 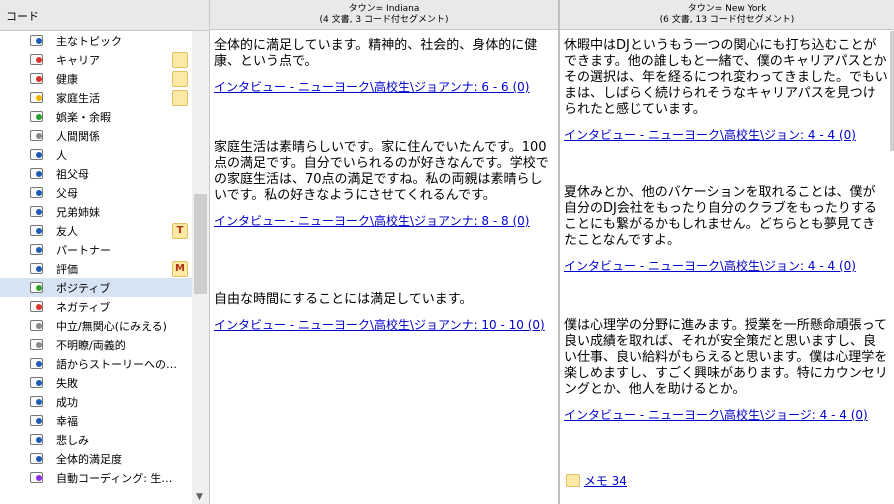 I want to click on code-item: 悲しみ, so click(x=96, y=439).